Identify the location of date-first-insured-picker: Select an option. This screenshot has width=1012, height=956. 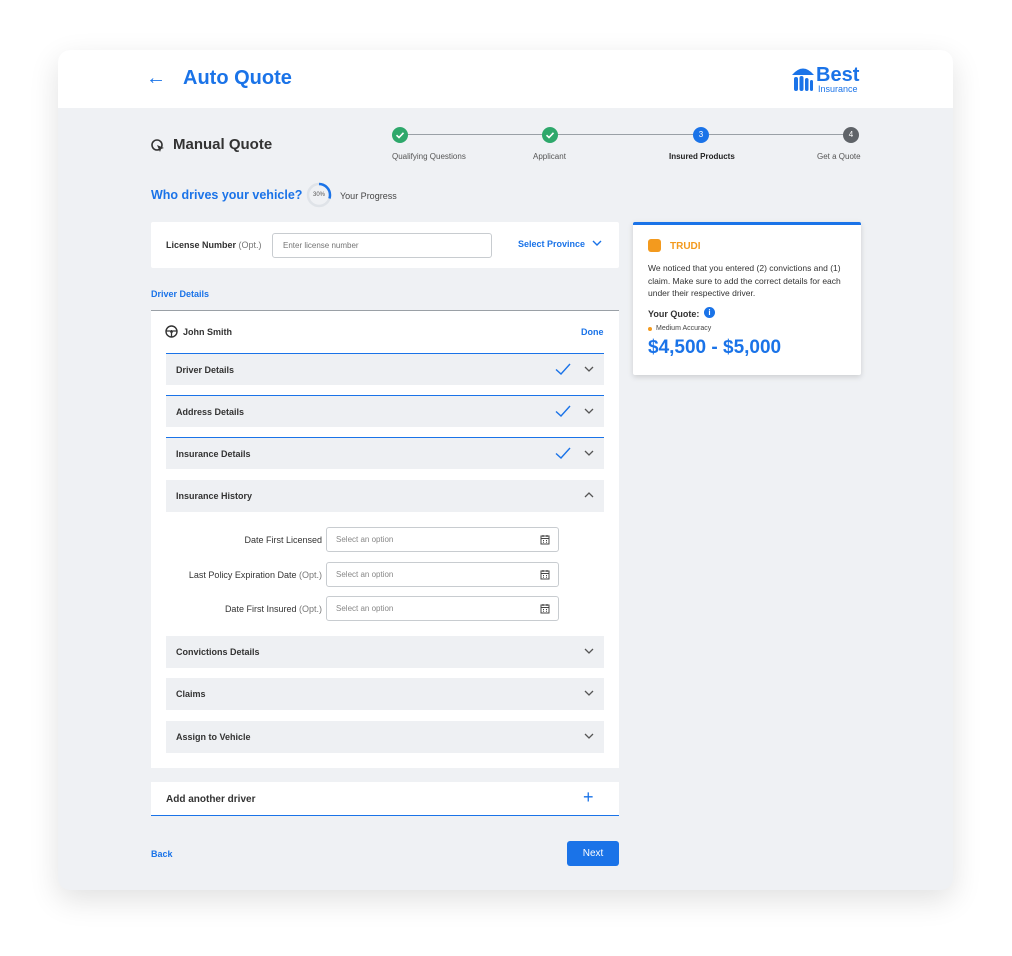
(442, 608).